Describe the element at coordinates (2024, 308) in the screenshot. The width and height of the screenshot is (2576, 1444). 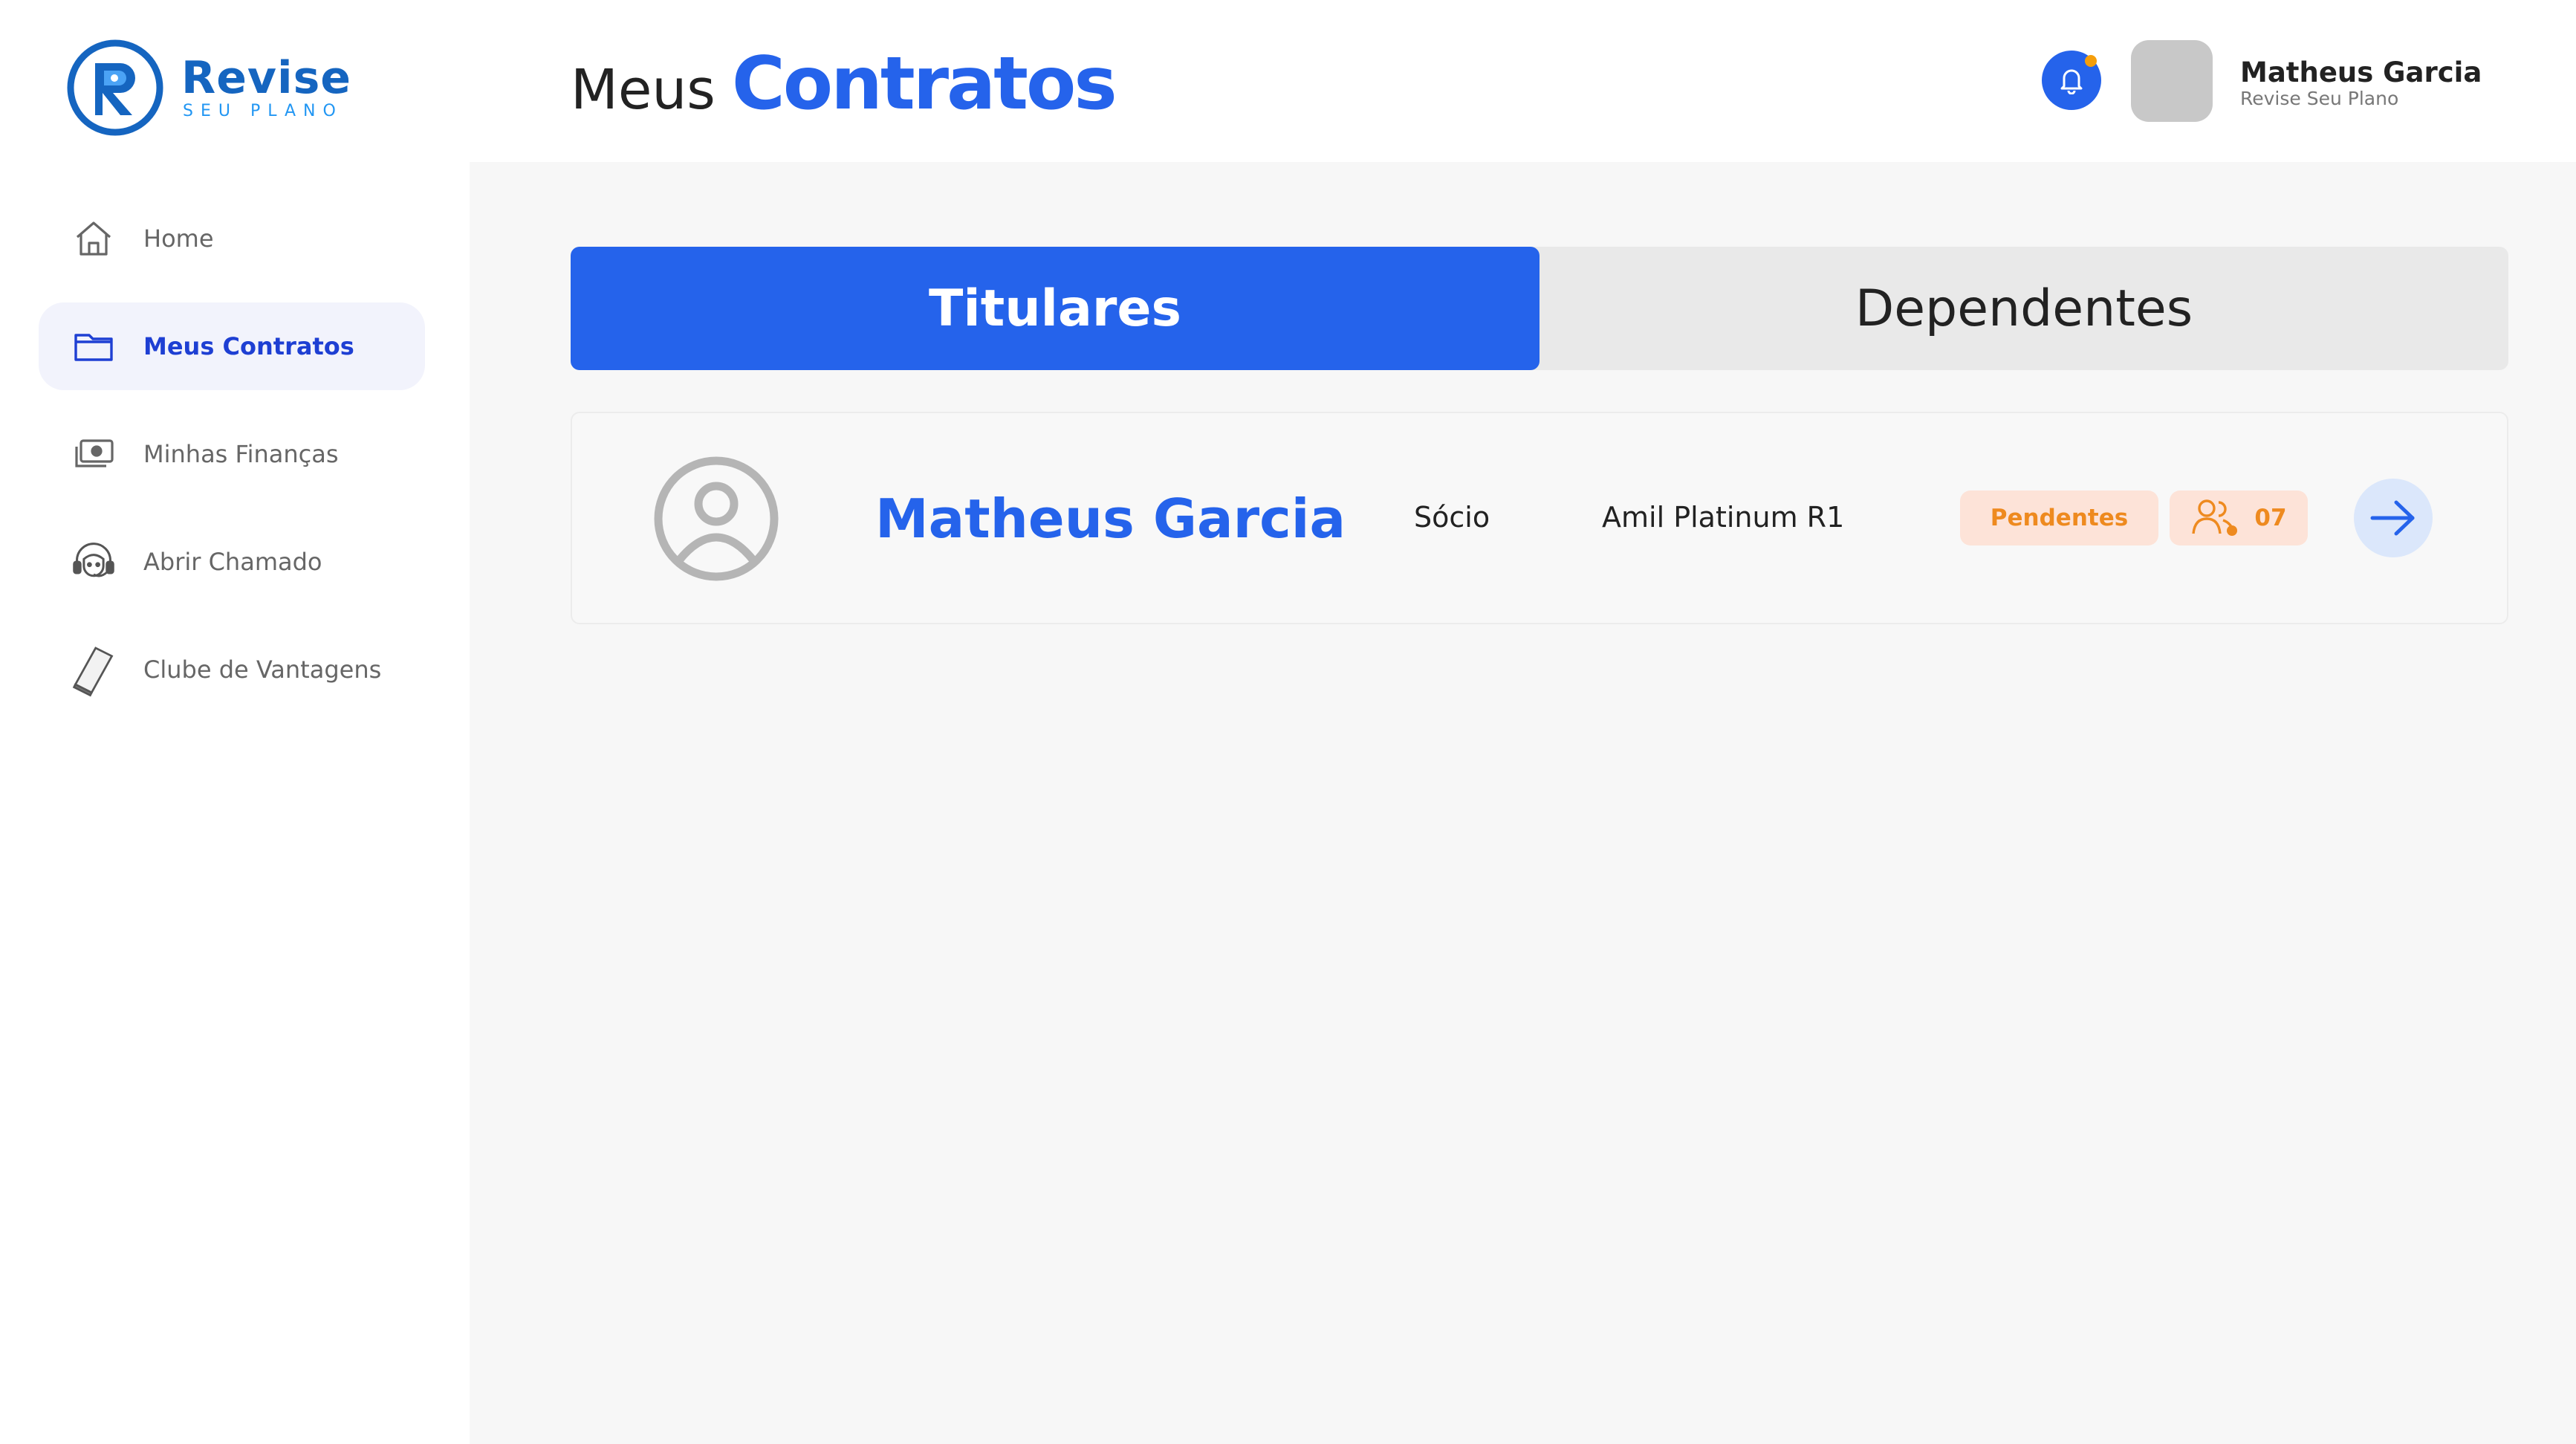
I see `tab-dependentes: Dependentes` at that location.